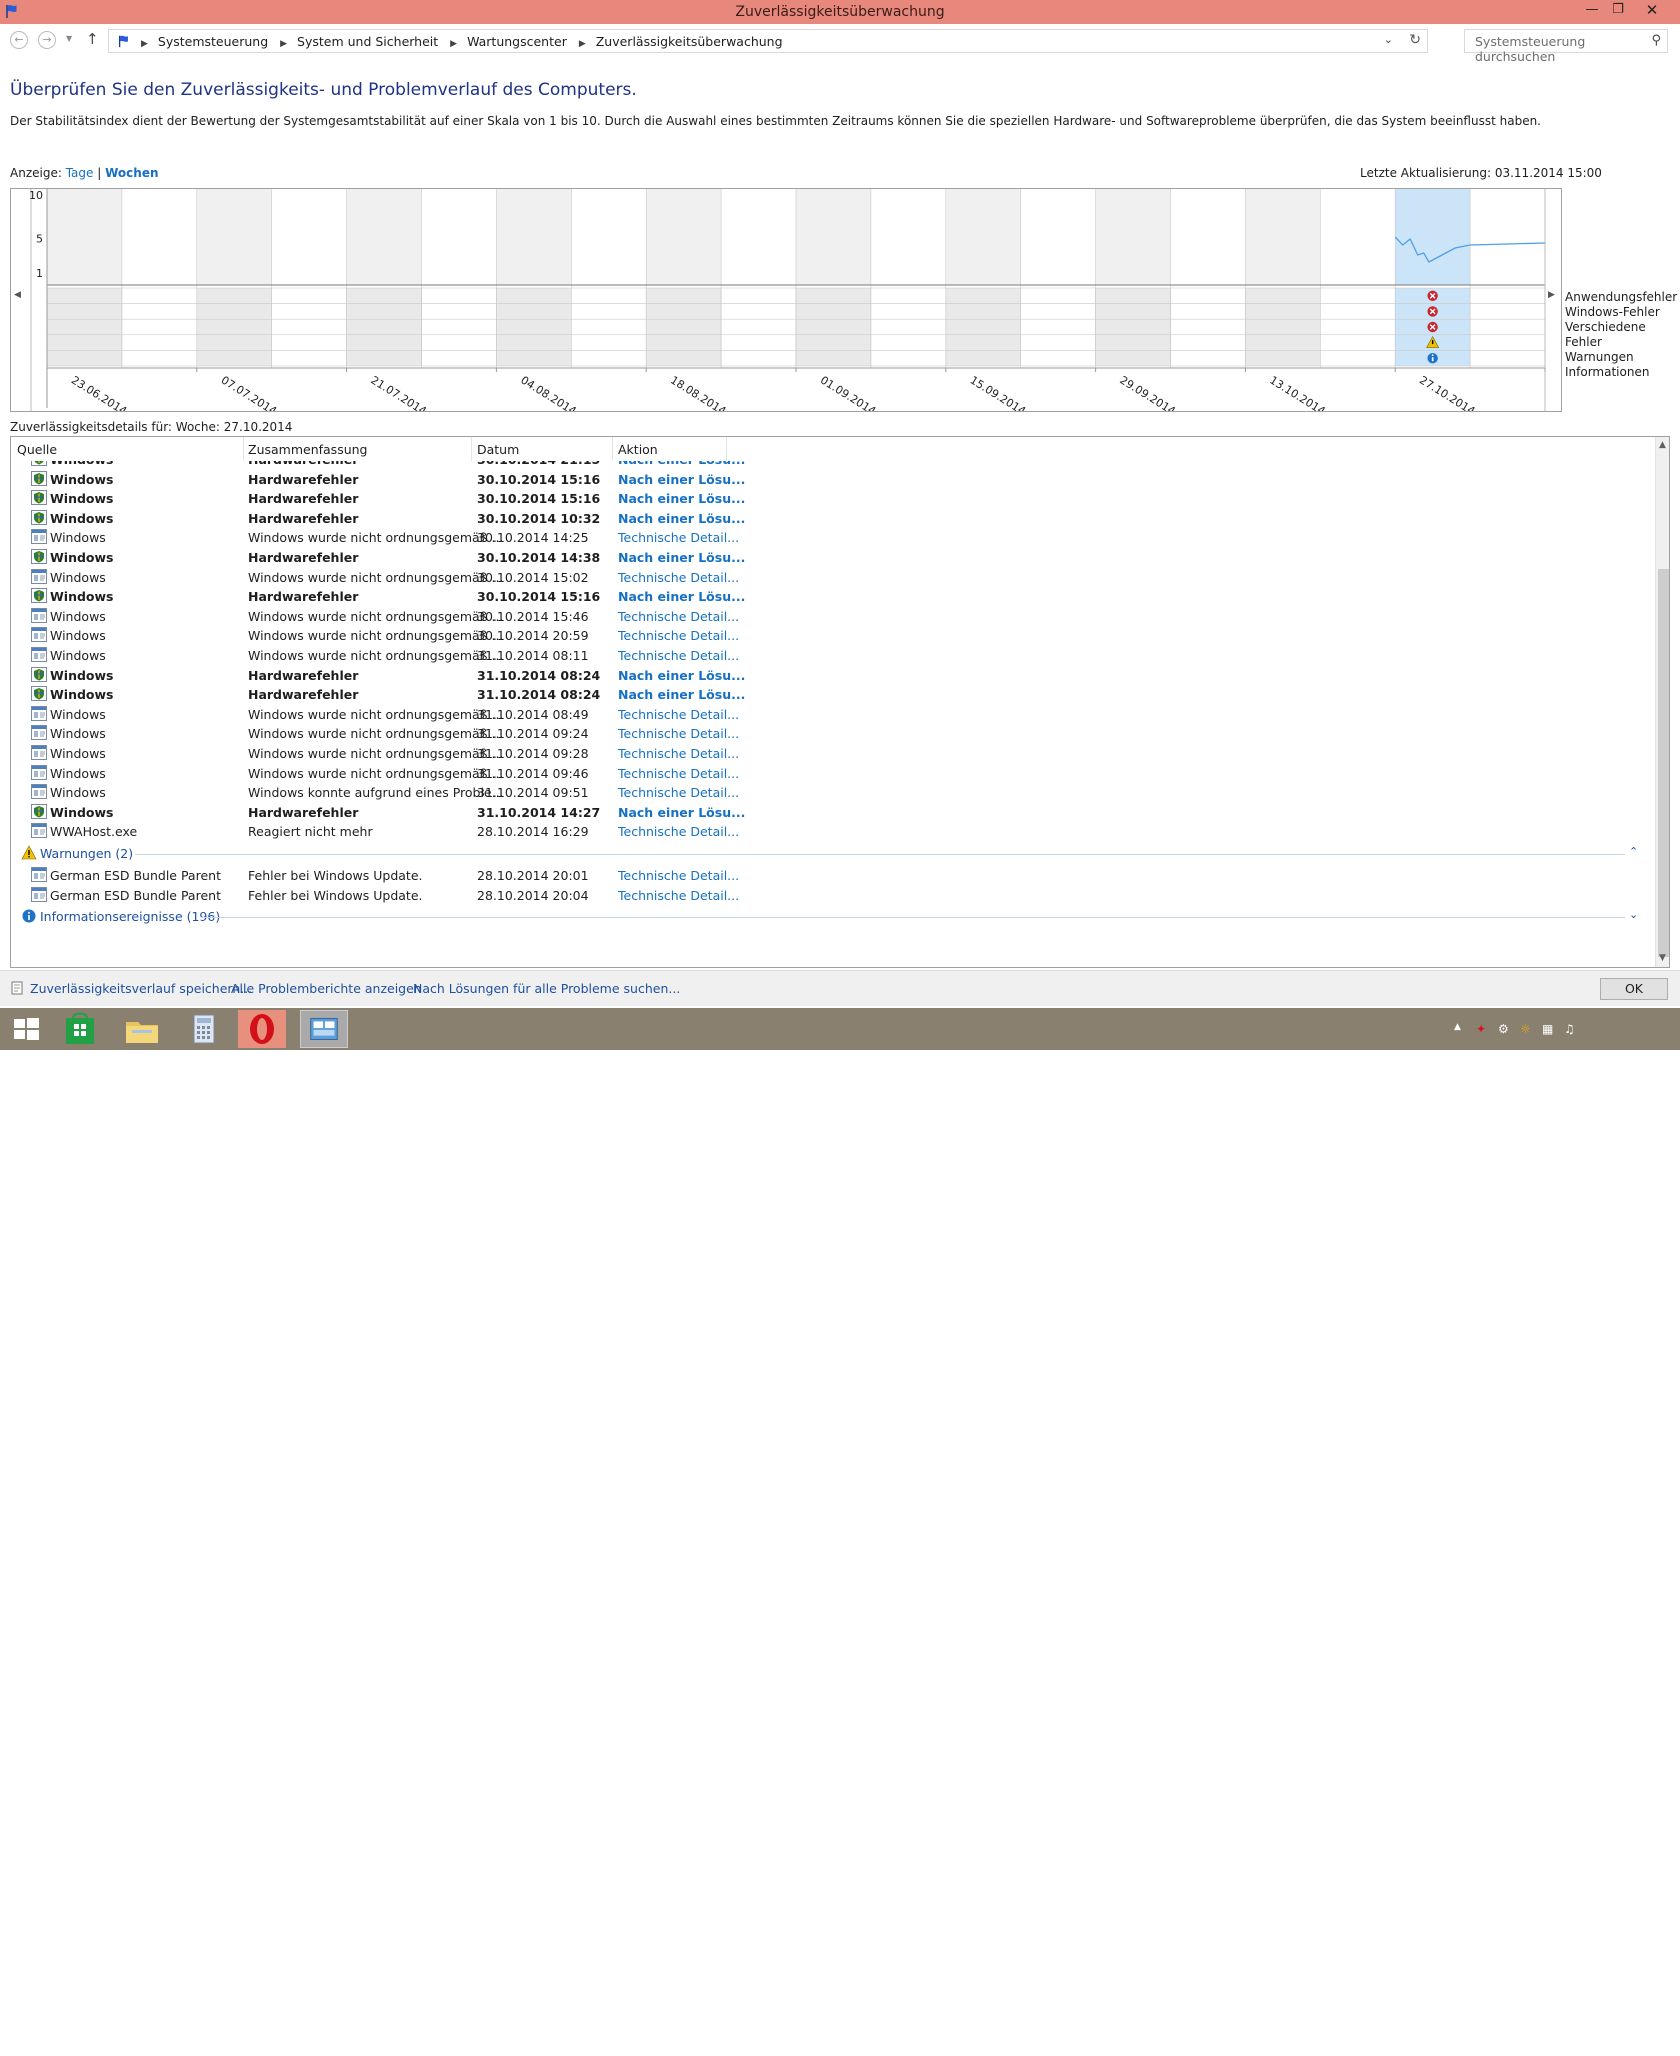 The height and width of the screenshot is (2056, 1680). I want to click on breadcrumb-system-und-sicherheit: System und Sicherheit, so click(367, 41).